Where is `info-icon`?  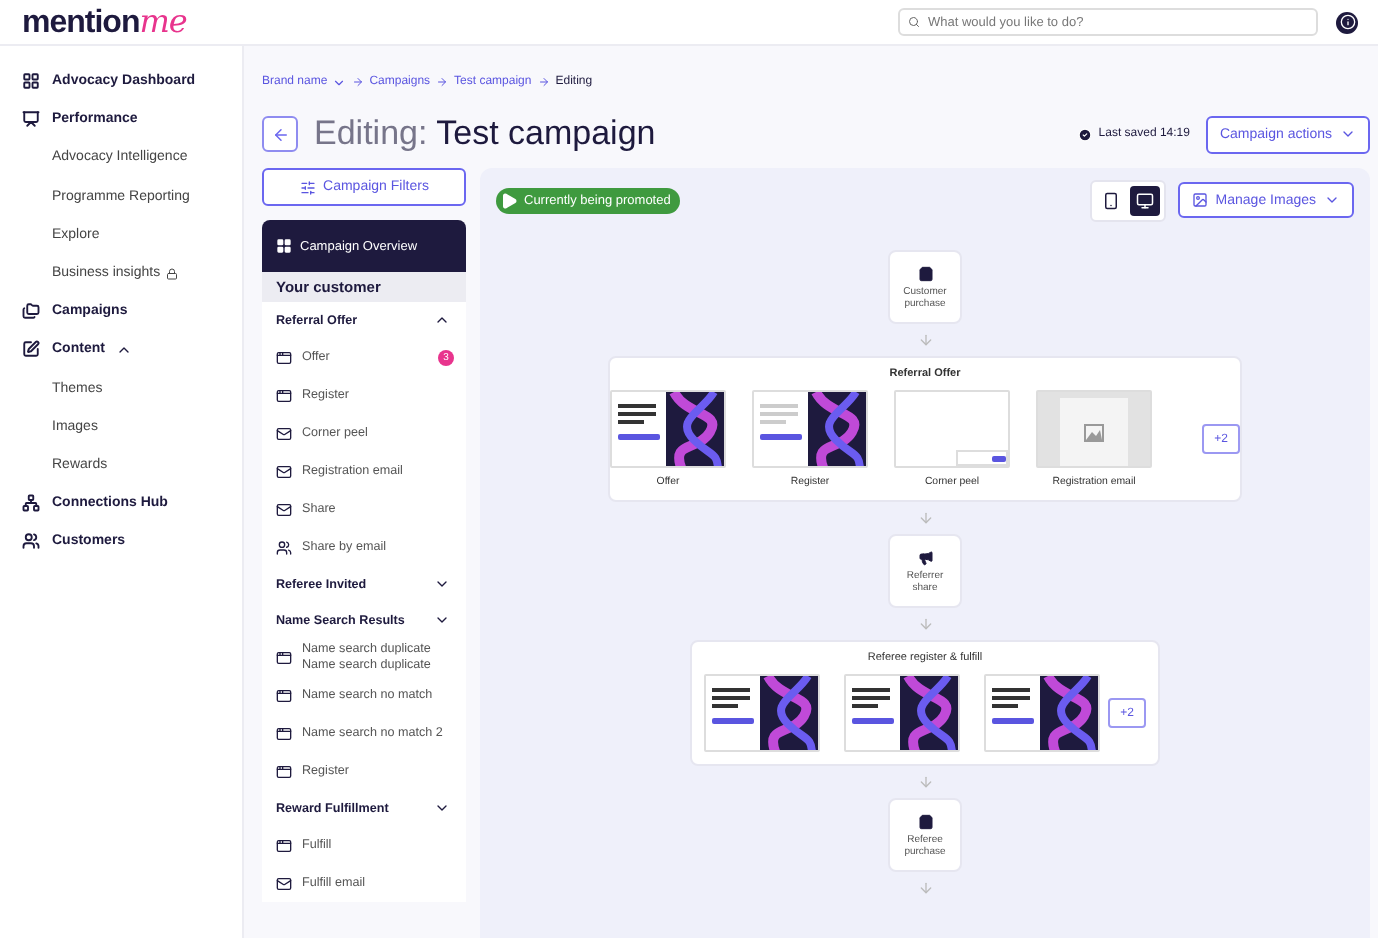
info-icon is located at coordinates (1347, 22).